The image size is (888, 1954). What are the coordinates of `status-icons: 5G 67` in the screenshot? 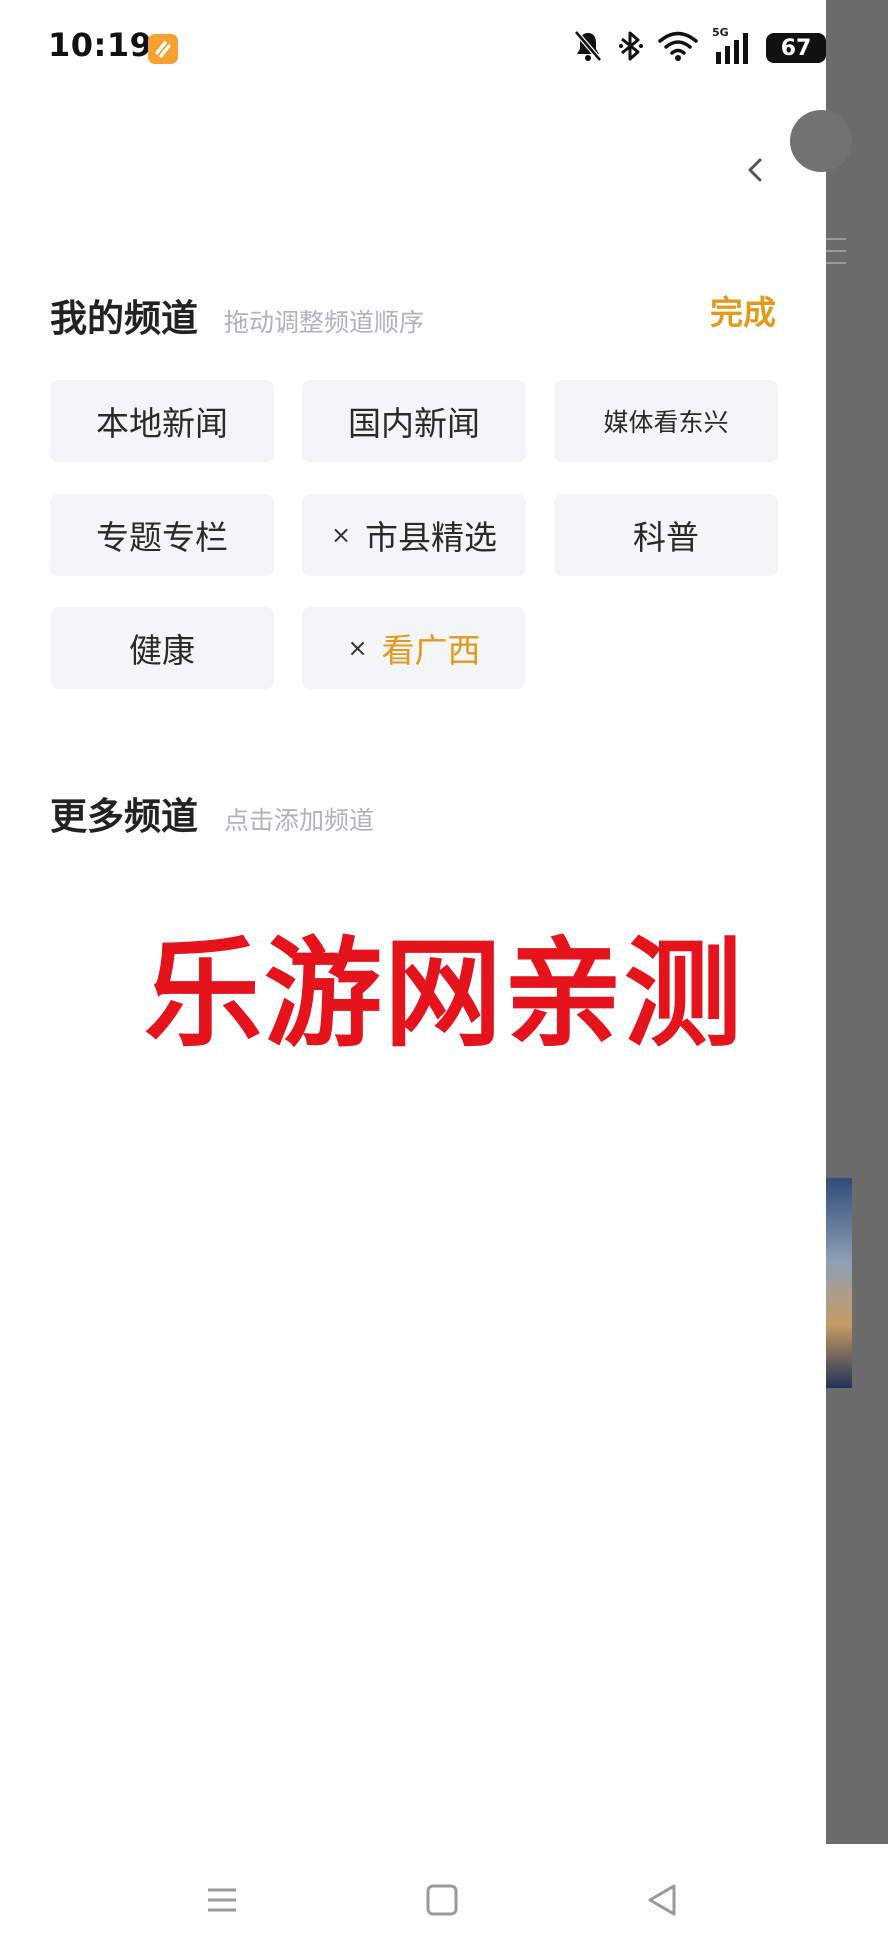 It's located at (699, 47).